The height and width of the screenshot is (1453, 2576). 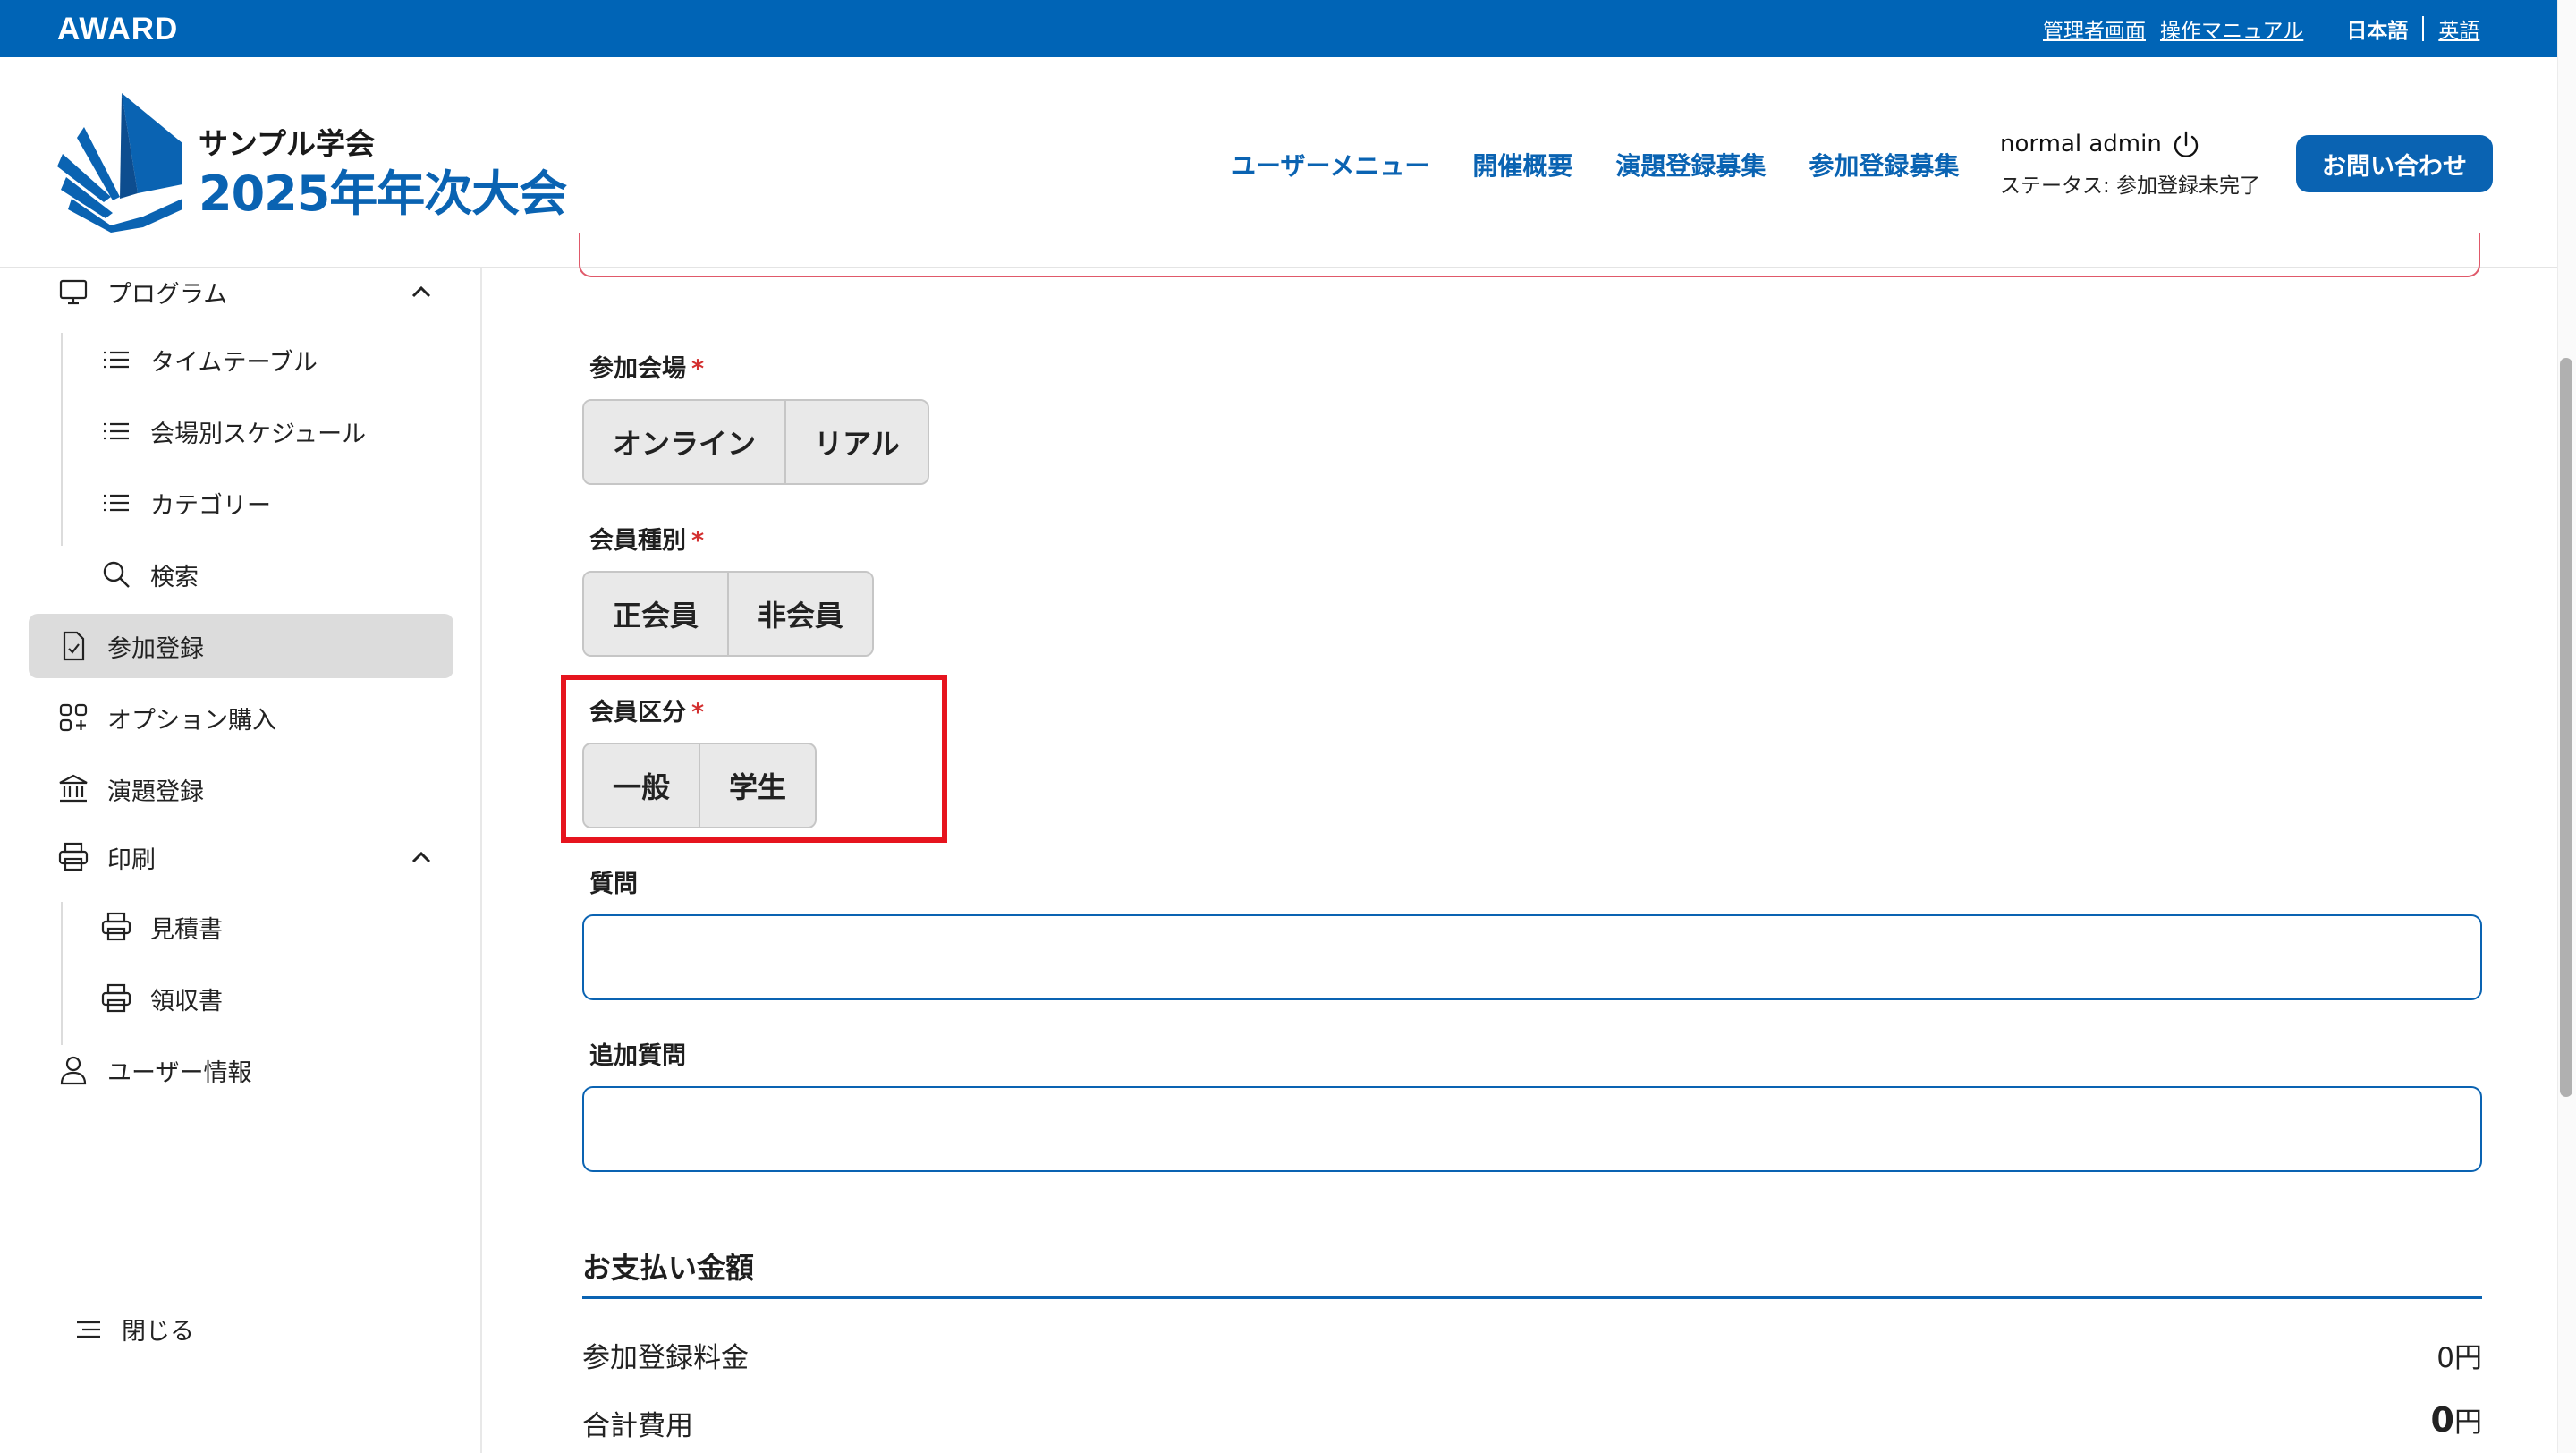 What do you see at coordinates (668, 1268) in the screenshot?
I see `payment-section-title: お支払い金額` at bounding box center [668, 1268].